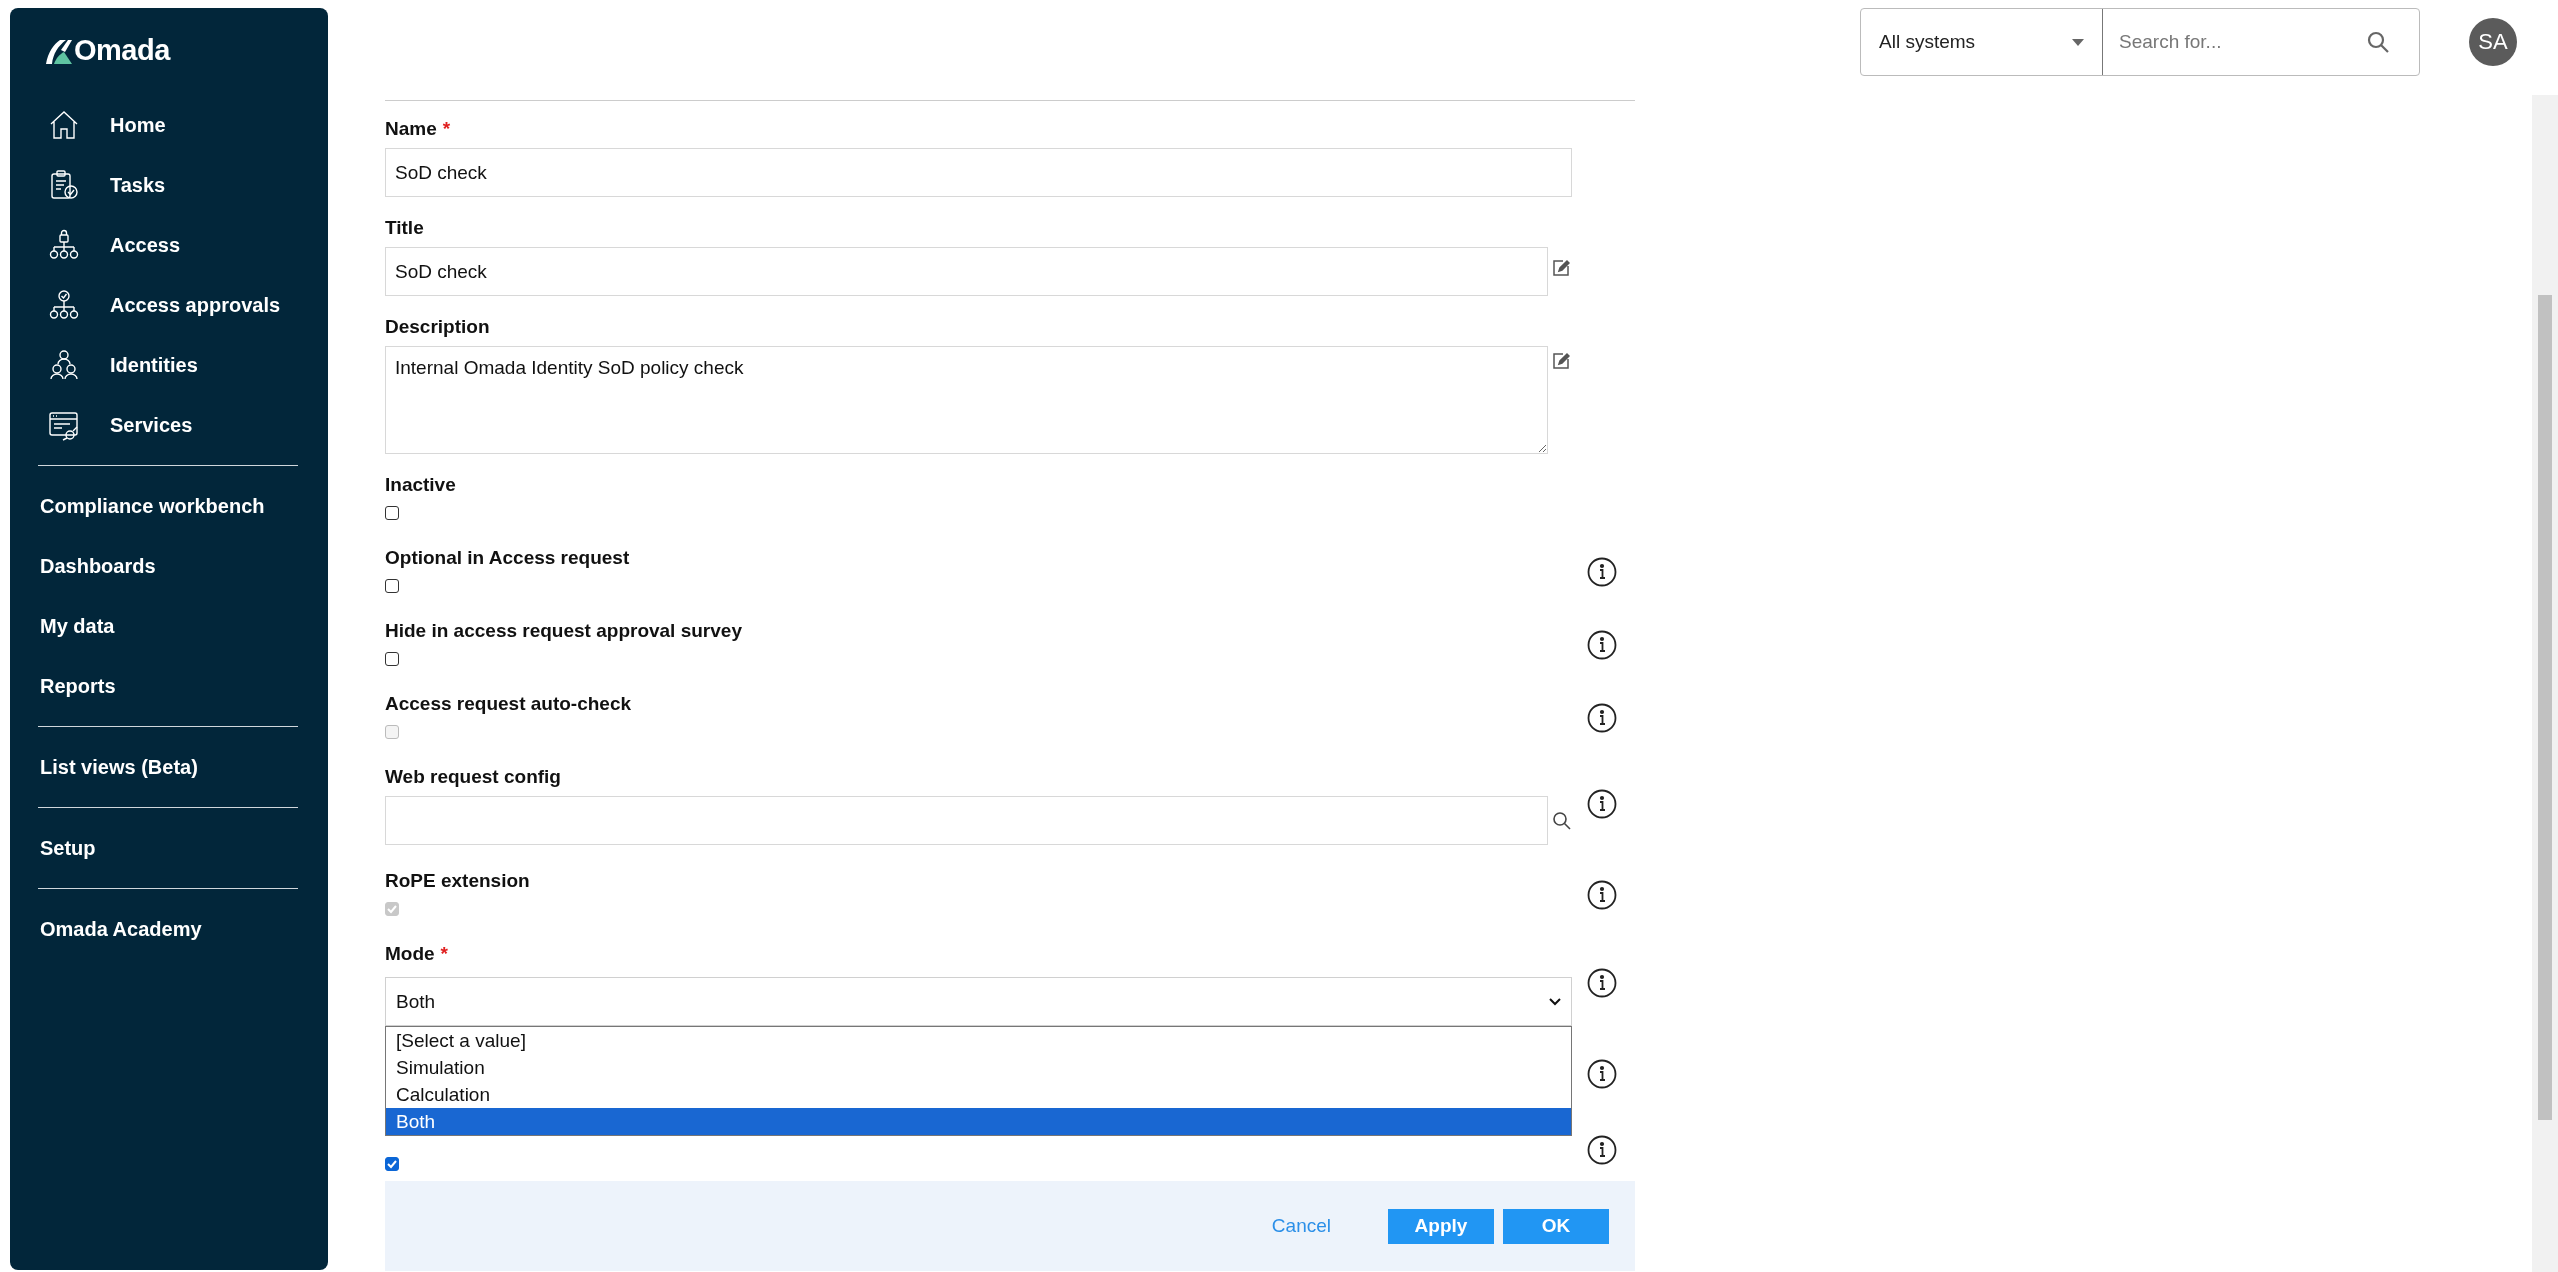  I want to click on mode-select: Both, so click(978, 1001).